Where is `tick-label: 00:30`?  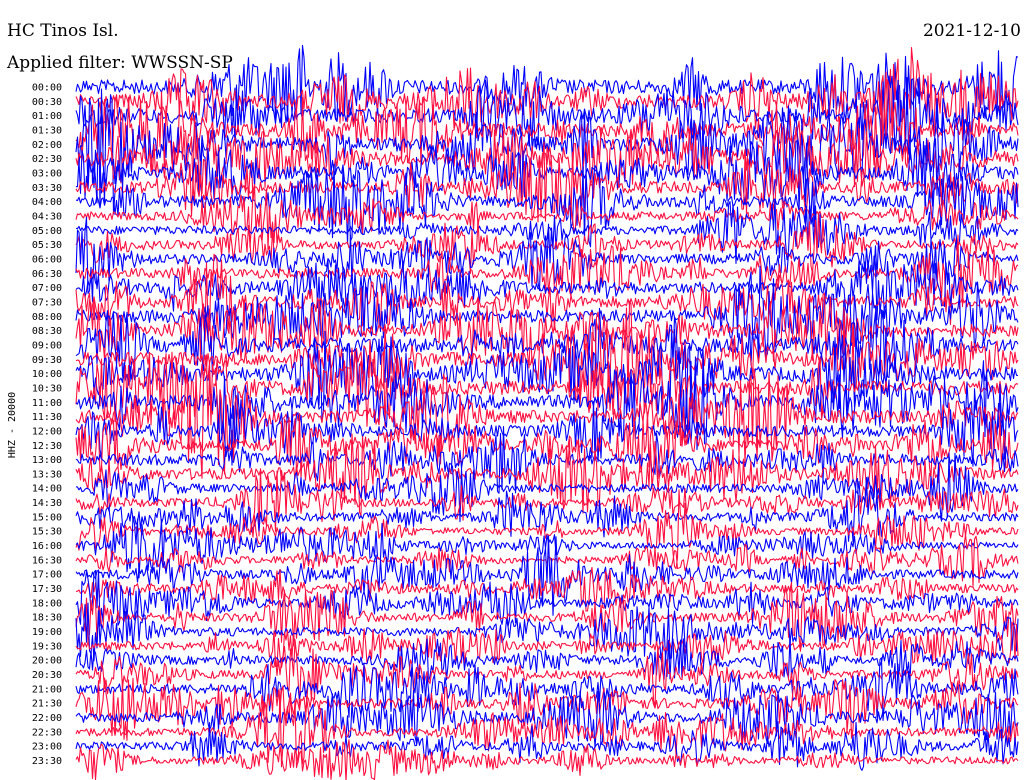 tick-label: 00:30 is located at coordinates (47, 102).